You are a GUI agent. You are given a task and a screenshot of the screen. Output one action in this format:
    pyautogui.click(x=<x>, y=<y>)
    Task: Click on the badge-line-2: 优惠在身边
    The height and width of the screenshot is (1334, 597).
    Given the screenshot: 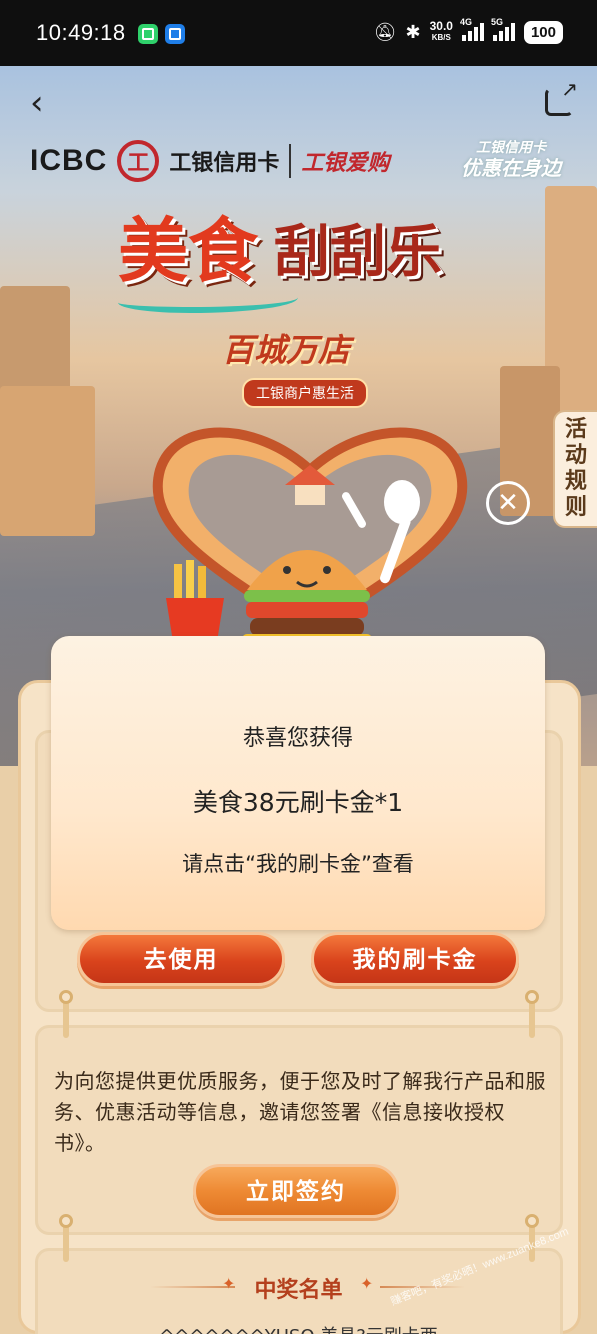 What is the action you would take?
    pyautogui.click(x=511, y=168)
    